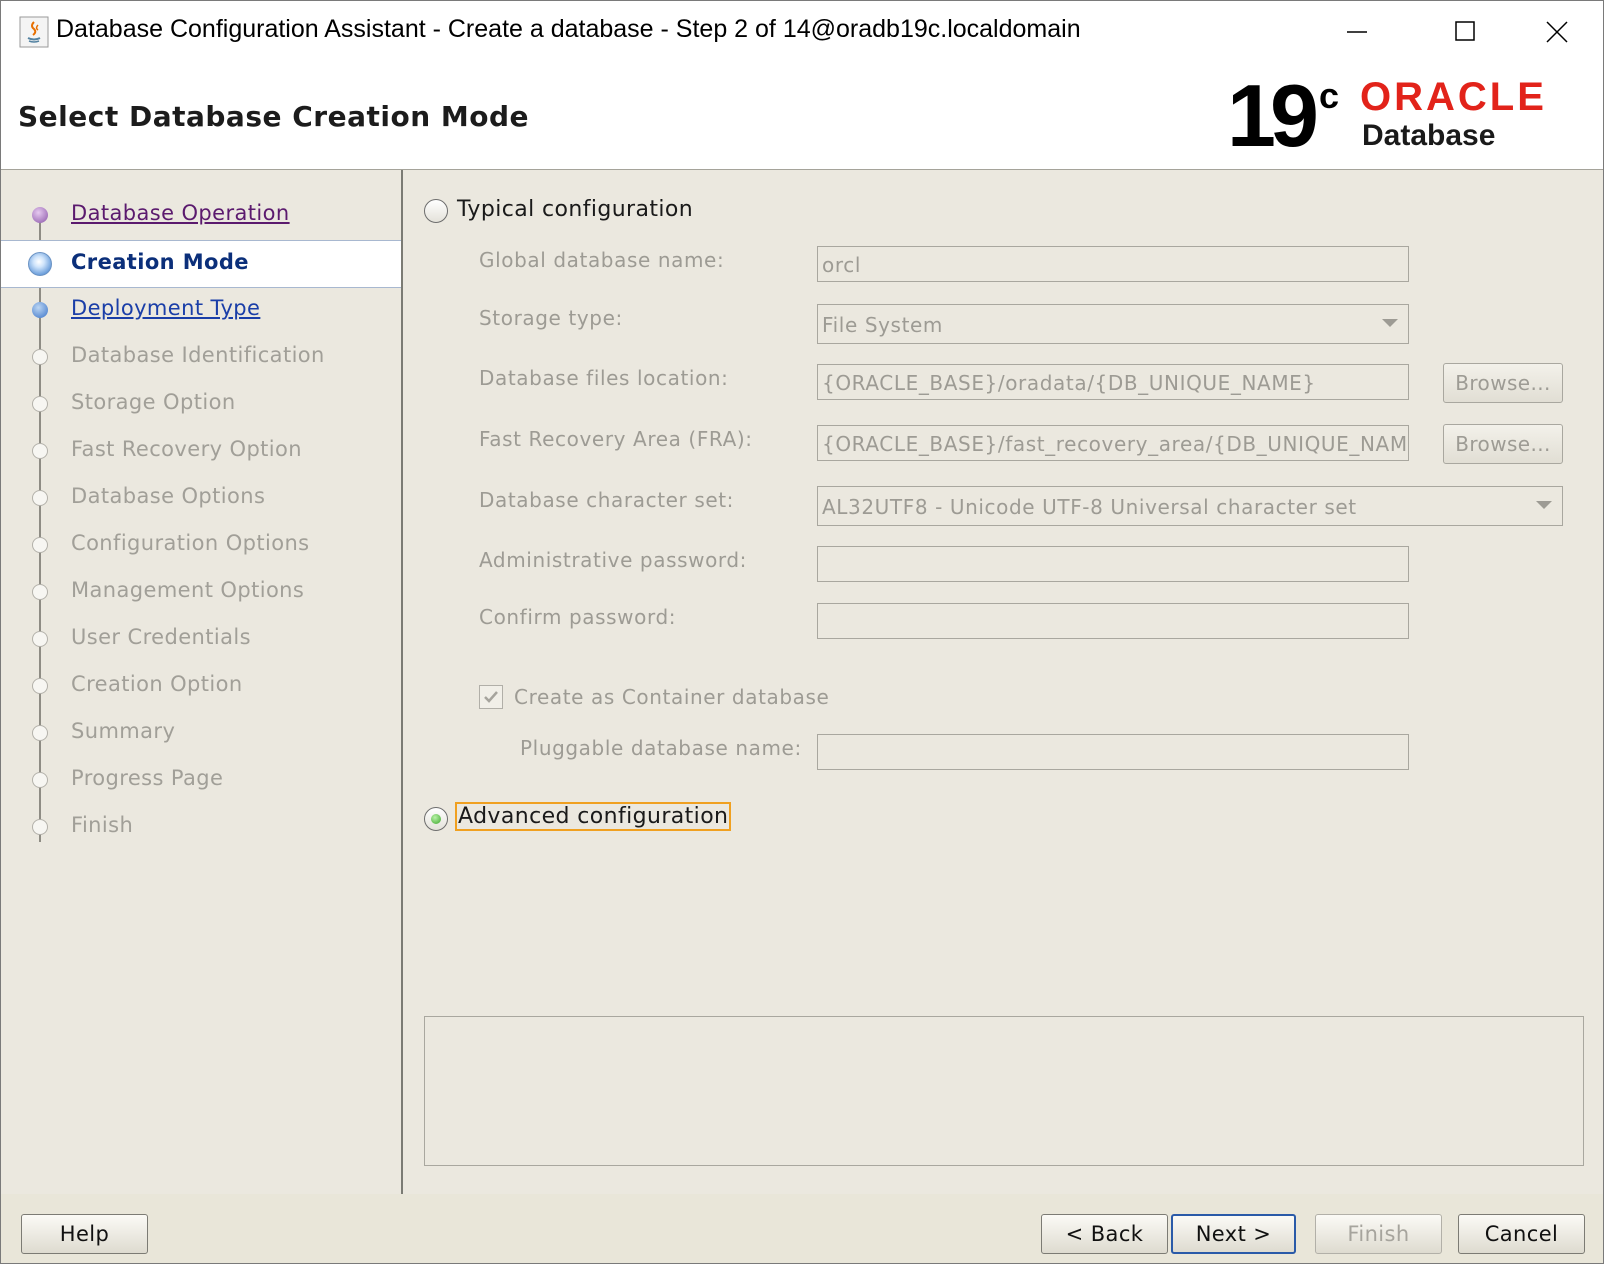 The width and height of the screenshot is (1604, 1264). I want to click on nav-step-database-options: Database Options, so click(201, 498).